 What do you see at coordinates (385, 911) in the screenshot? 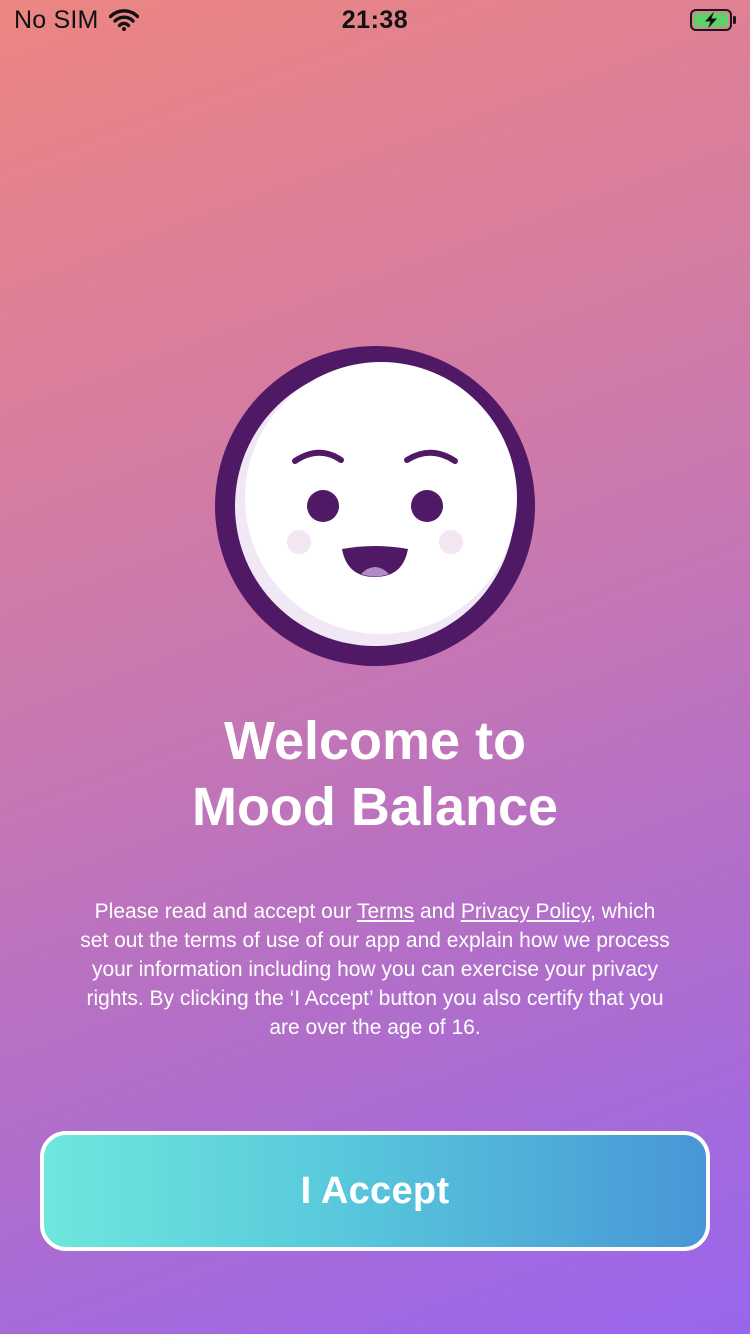
I see `terms-link: Terms` at bounding box center [385, 911].